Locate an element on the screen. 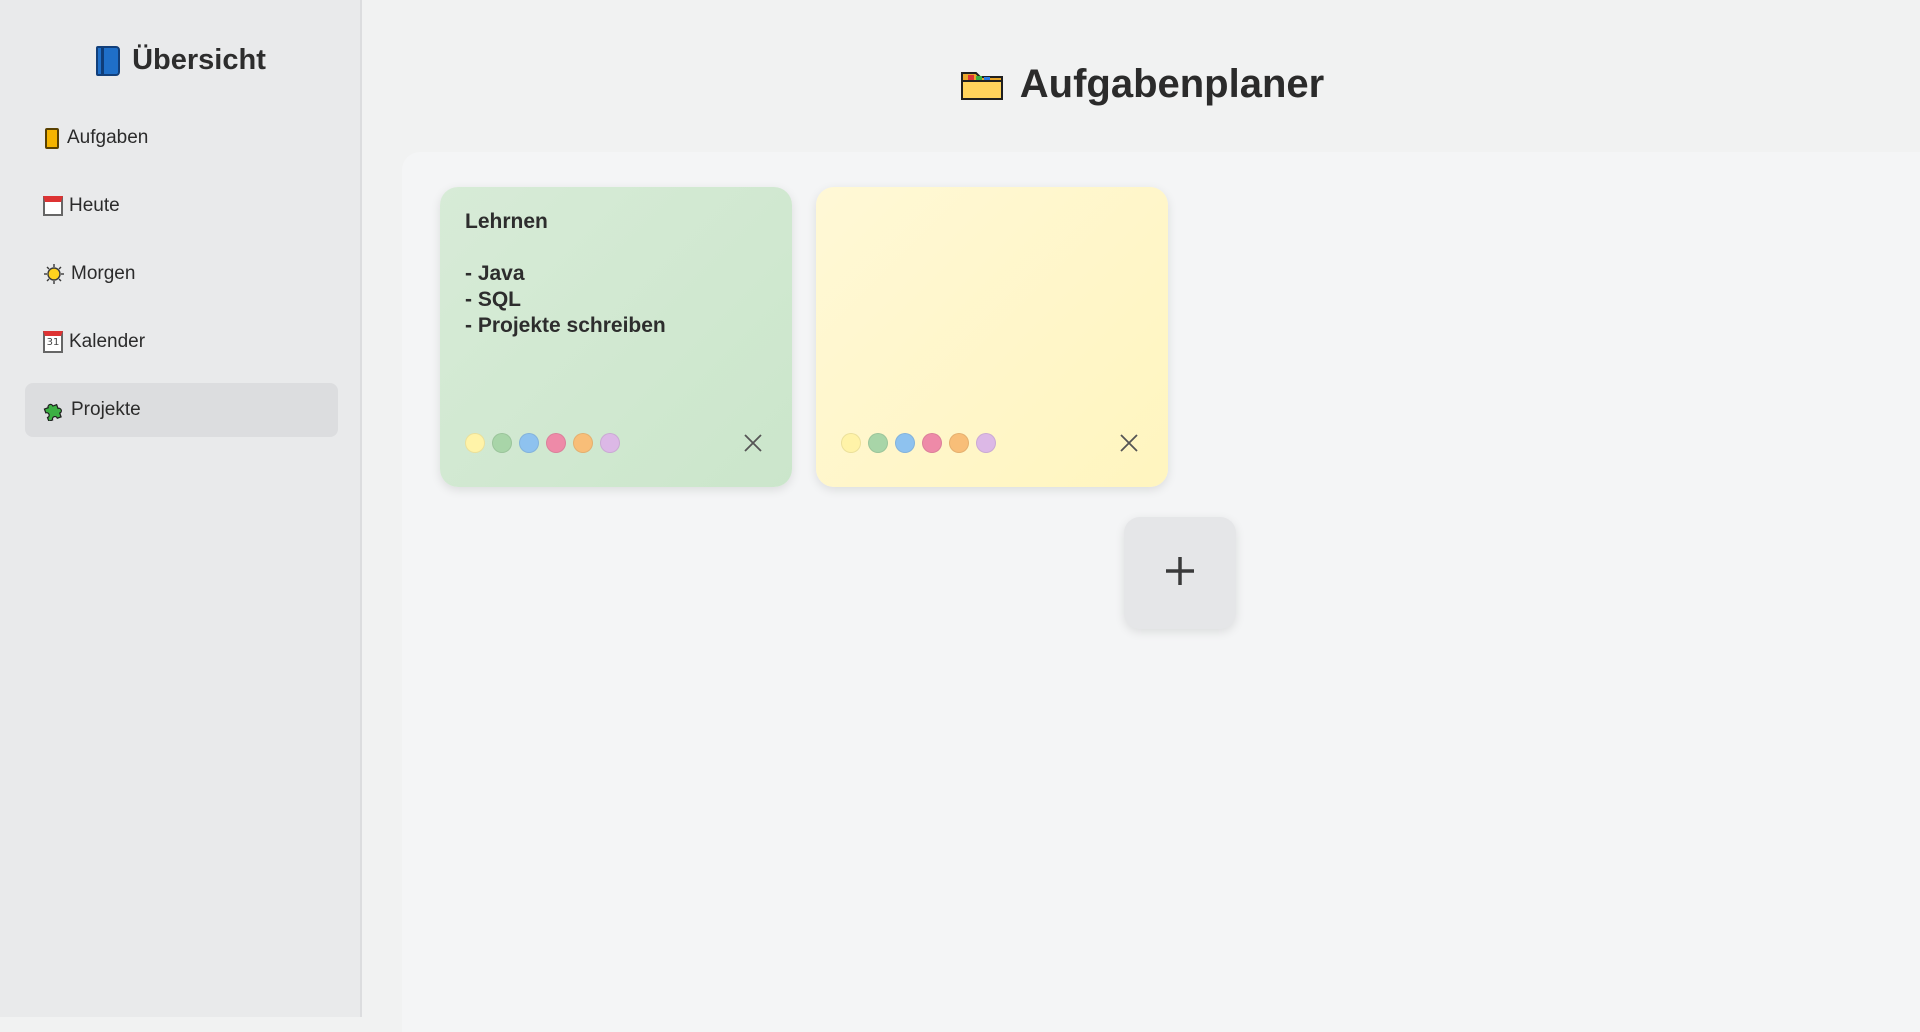  page-title: Aufgabenplaner is located at coordinates (1142, 84).